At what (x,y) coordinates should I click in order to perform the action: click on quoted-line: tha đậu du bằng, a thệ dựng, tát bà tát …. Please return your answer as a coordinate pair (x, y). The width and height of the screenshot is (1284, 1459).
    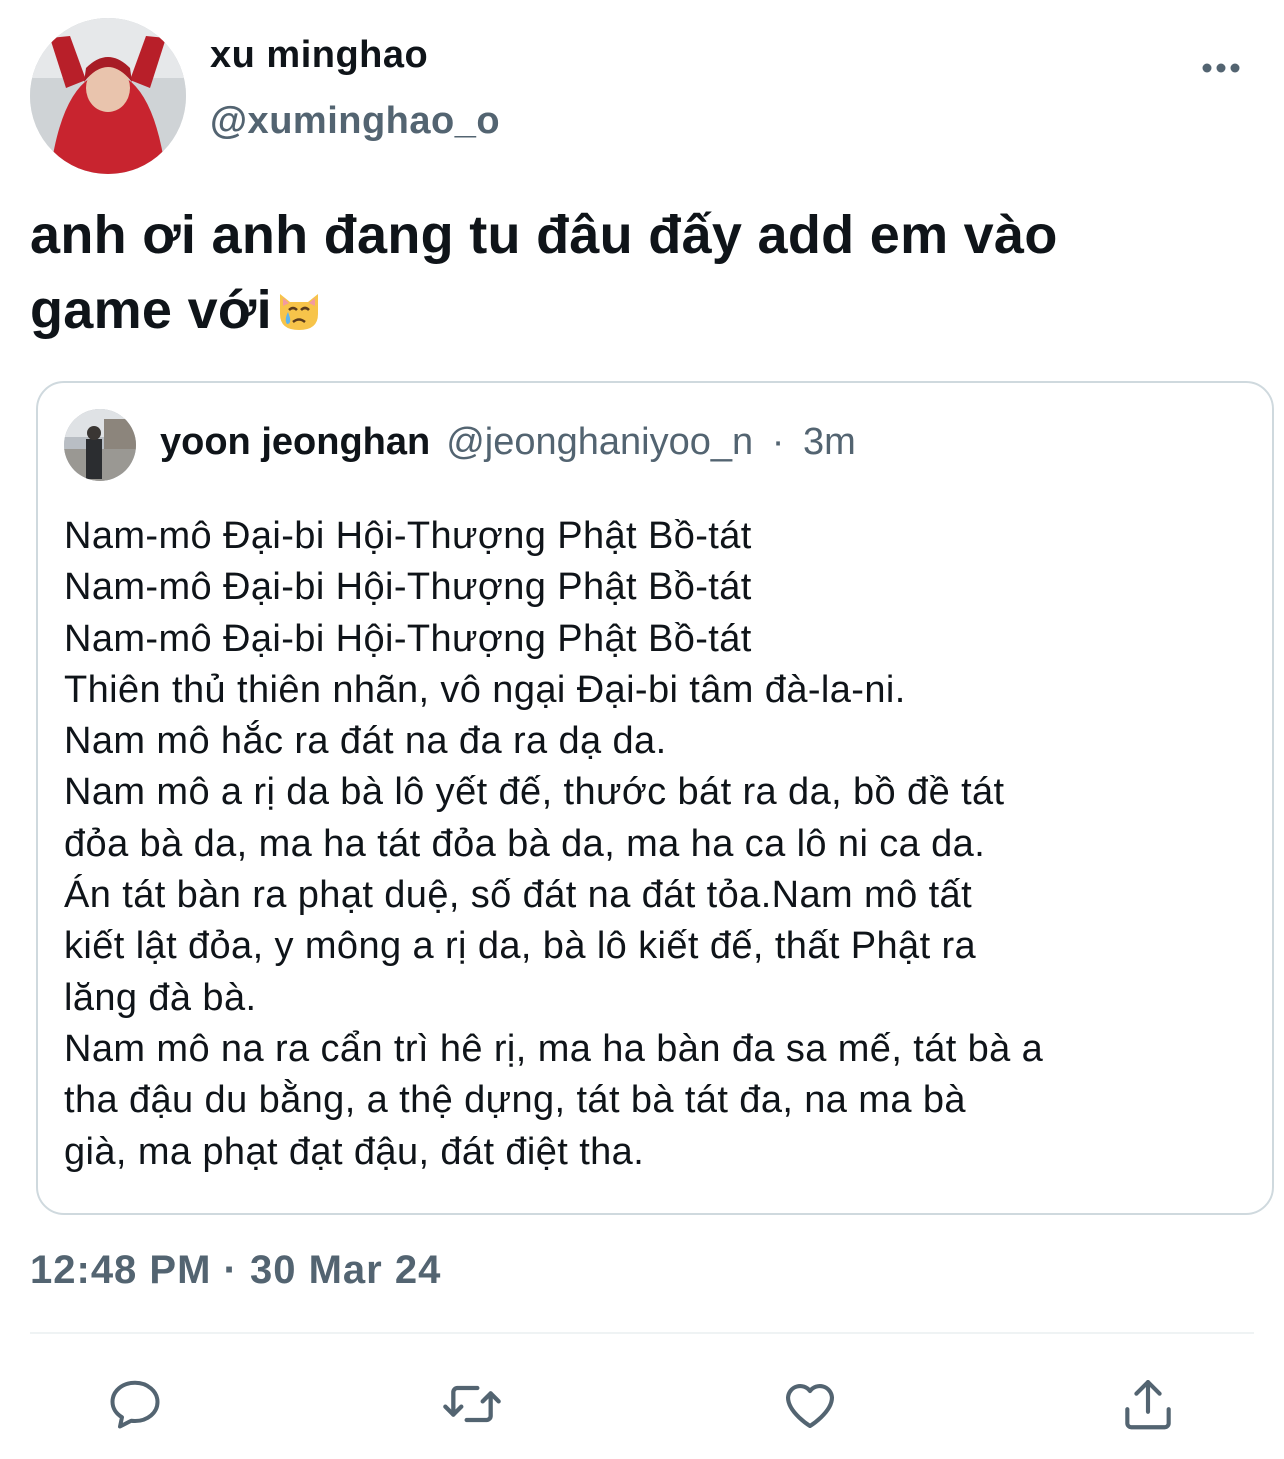
    Looking at the image, I should click on (515, 1100).